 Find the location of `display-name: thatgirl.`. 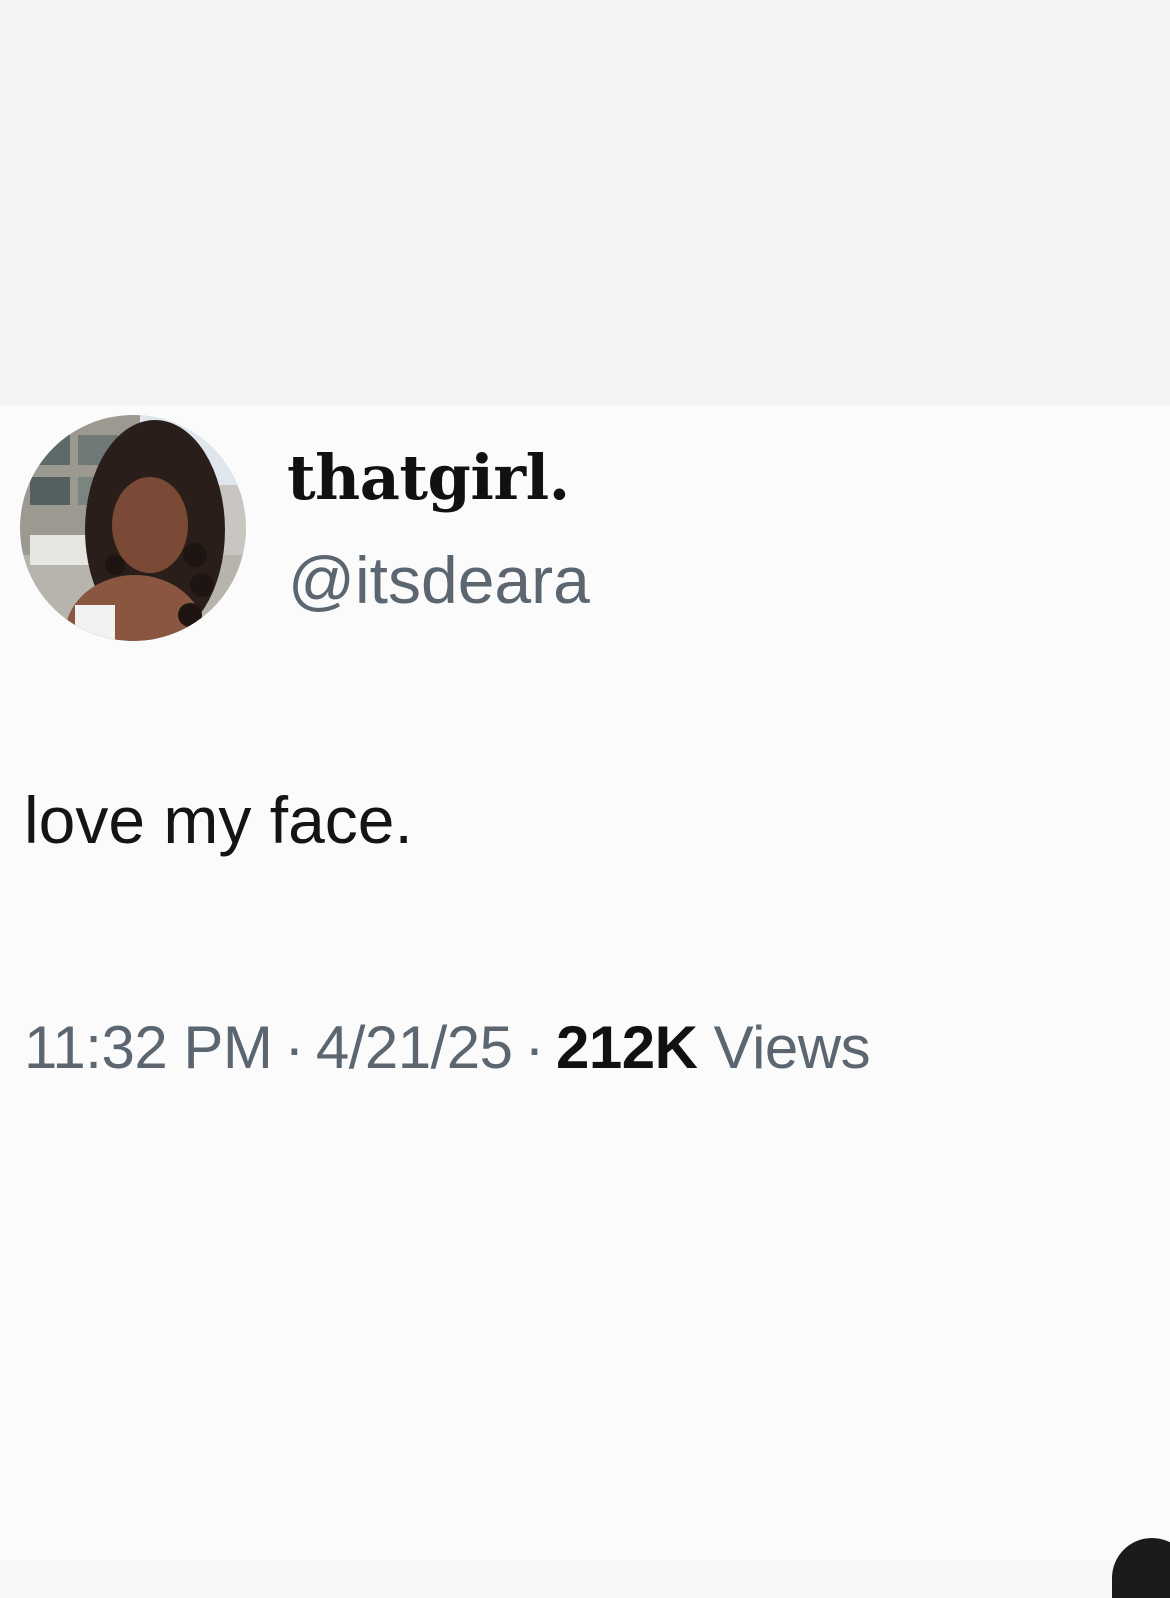

display-name: thatgirl. is located at coordinates (428, 478).